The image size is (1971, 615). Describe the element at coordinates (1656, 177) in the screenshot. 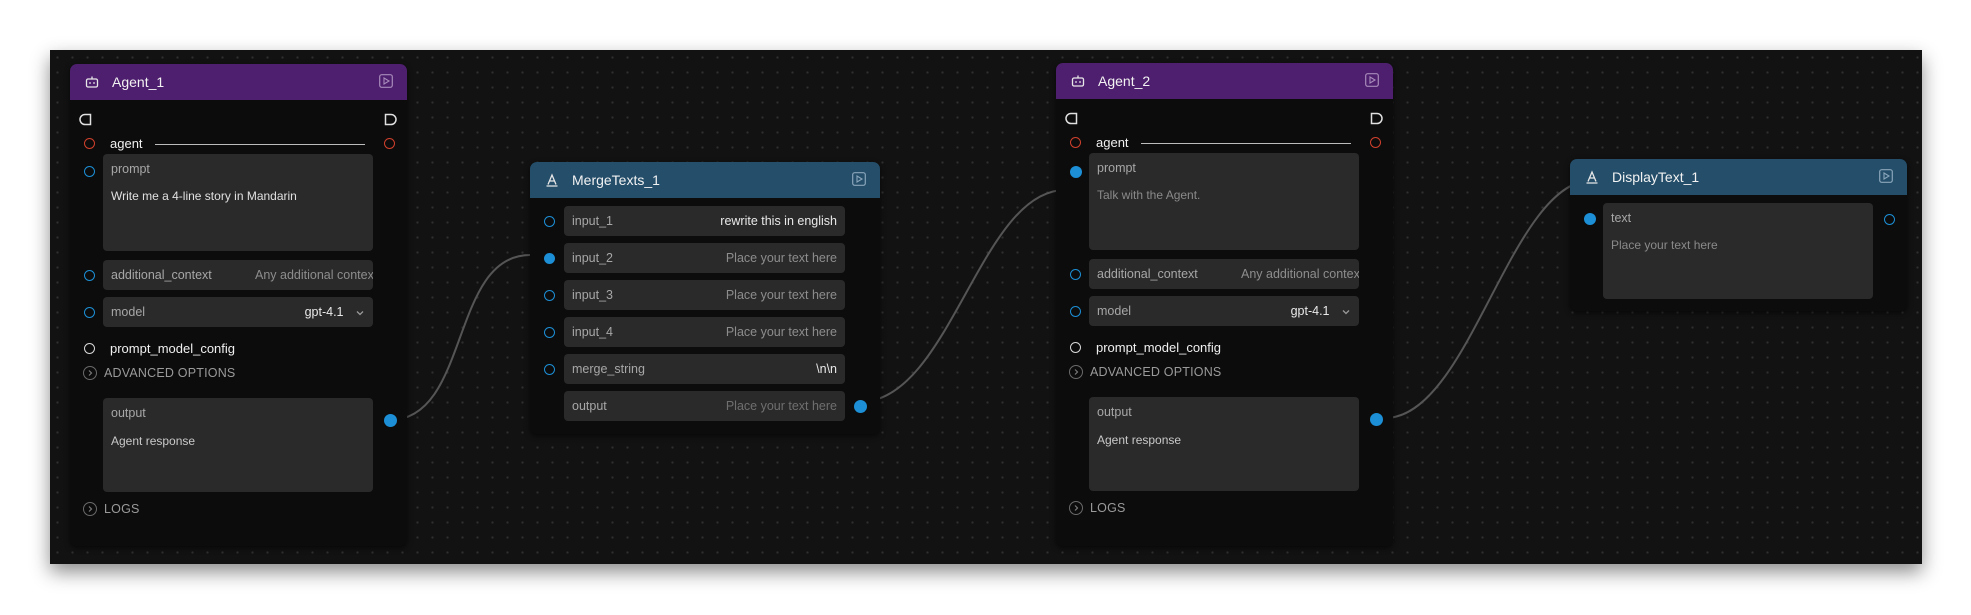

I see `display-text-1-title: DisplayText_1` at that location.